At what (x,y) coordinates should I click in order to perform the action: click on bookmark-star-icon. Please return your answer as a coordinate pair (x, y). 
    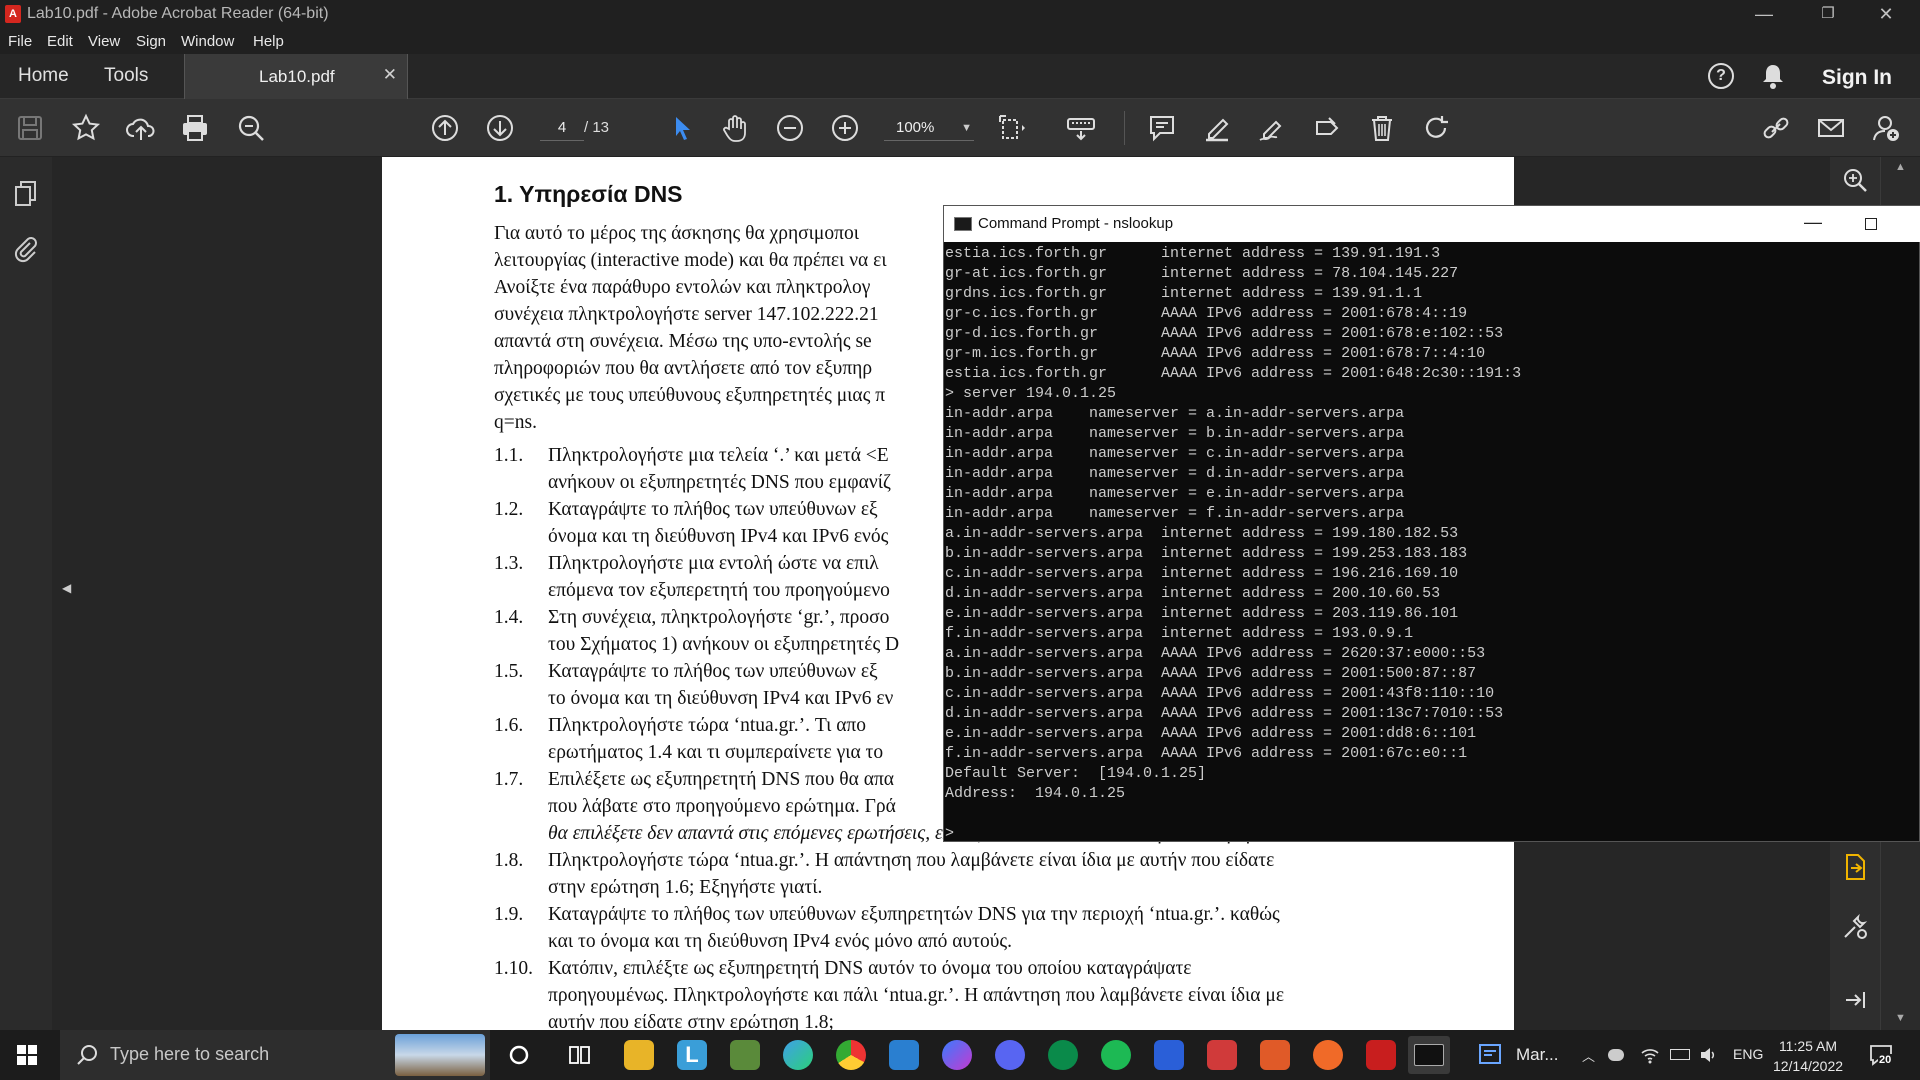
    Looking at the image, I should click on (86, 128).